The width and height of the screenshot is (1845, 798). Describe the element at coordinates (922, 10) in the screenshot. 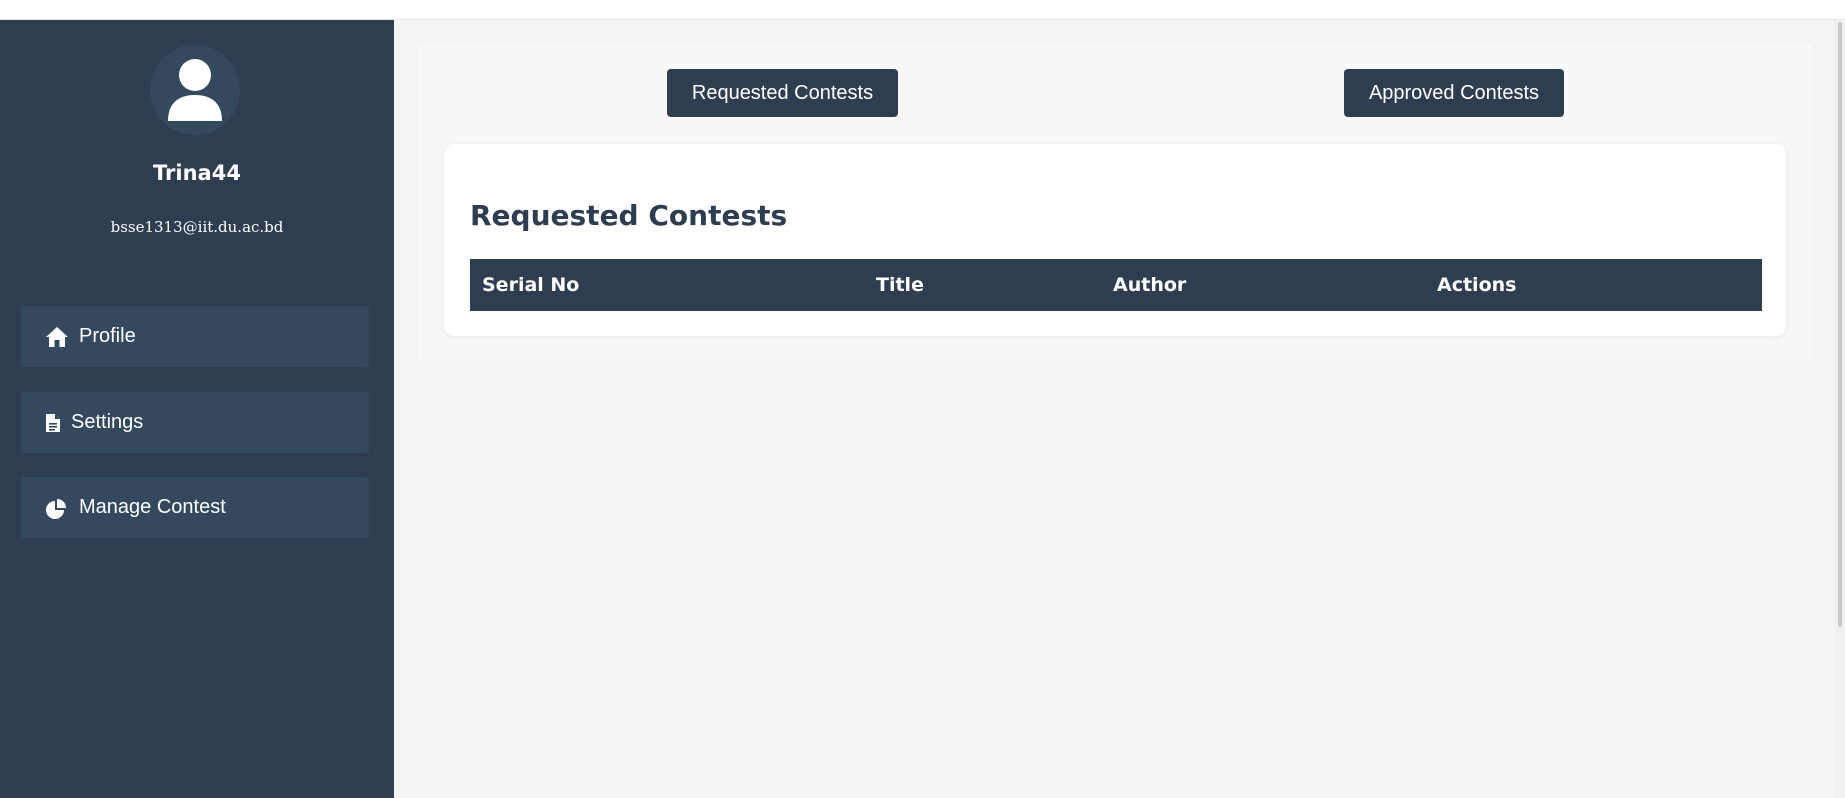

I see `browser-top-bar` at that location.